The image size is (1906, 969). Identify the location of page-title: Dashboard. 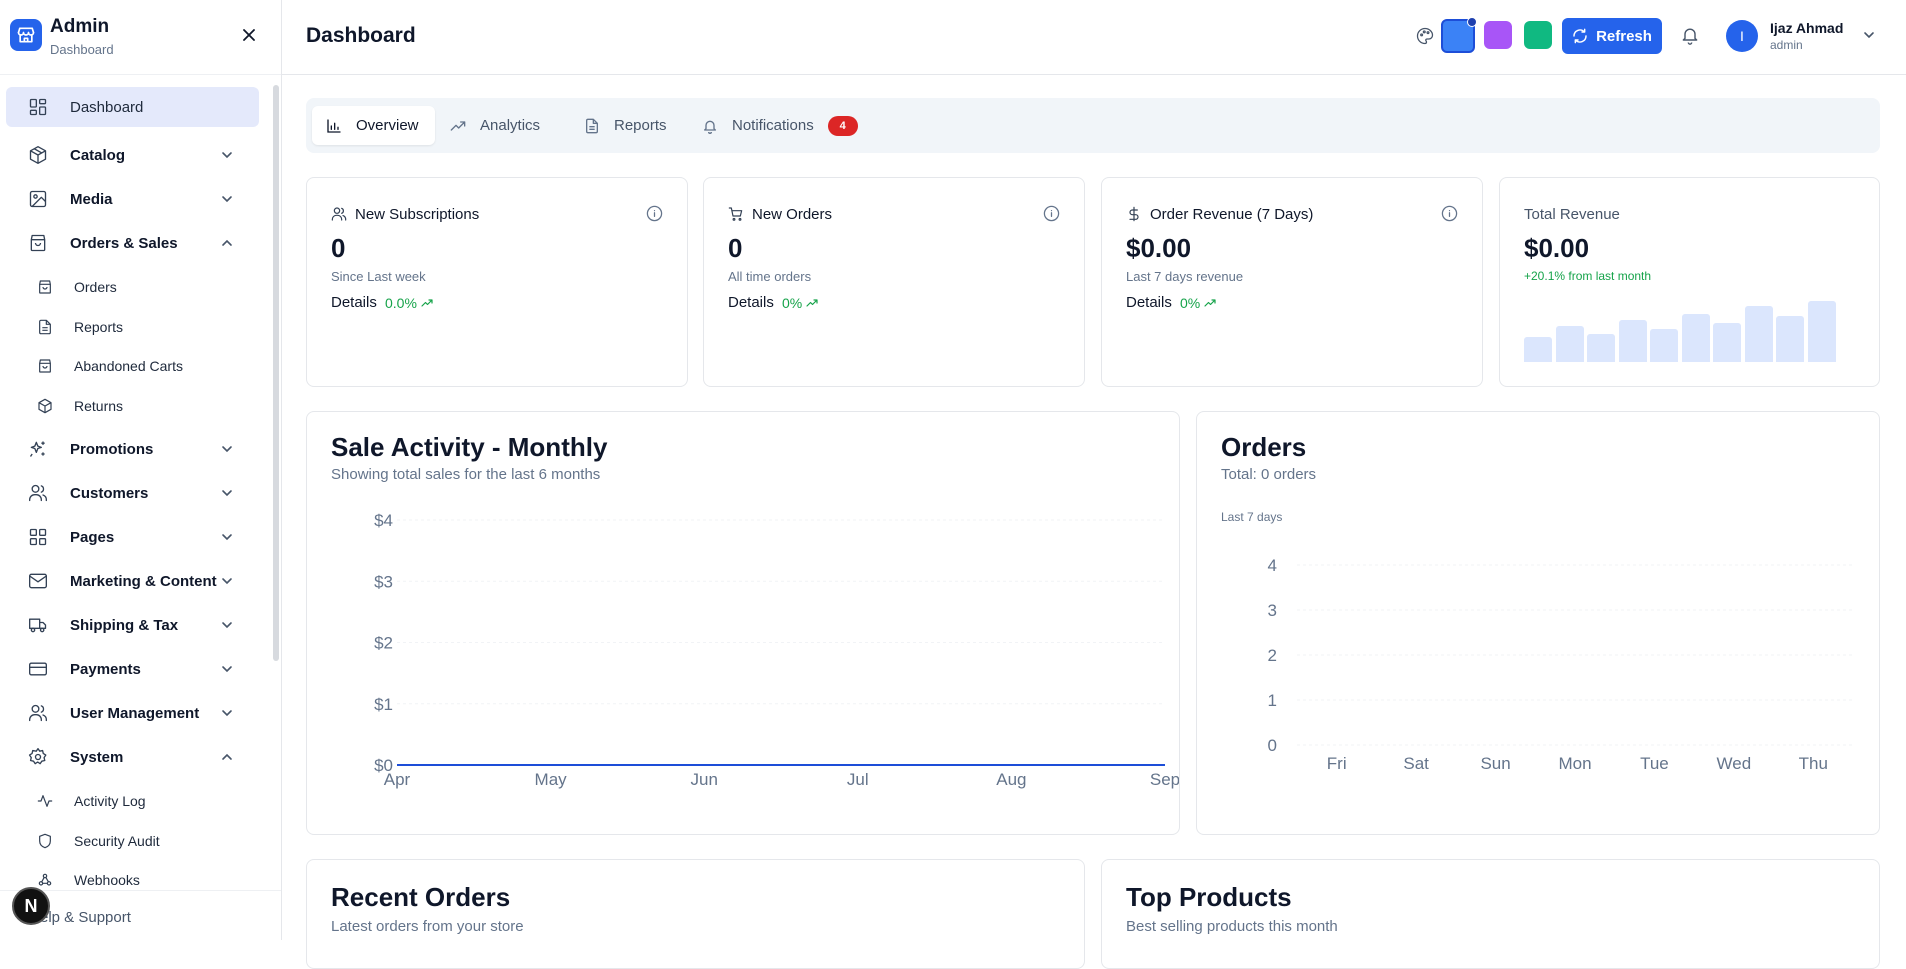
(361, 35).